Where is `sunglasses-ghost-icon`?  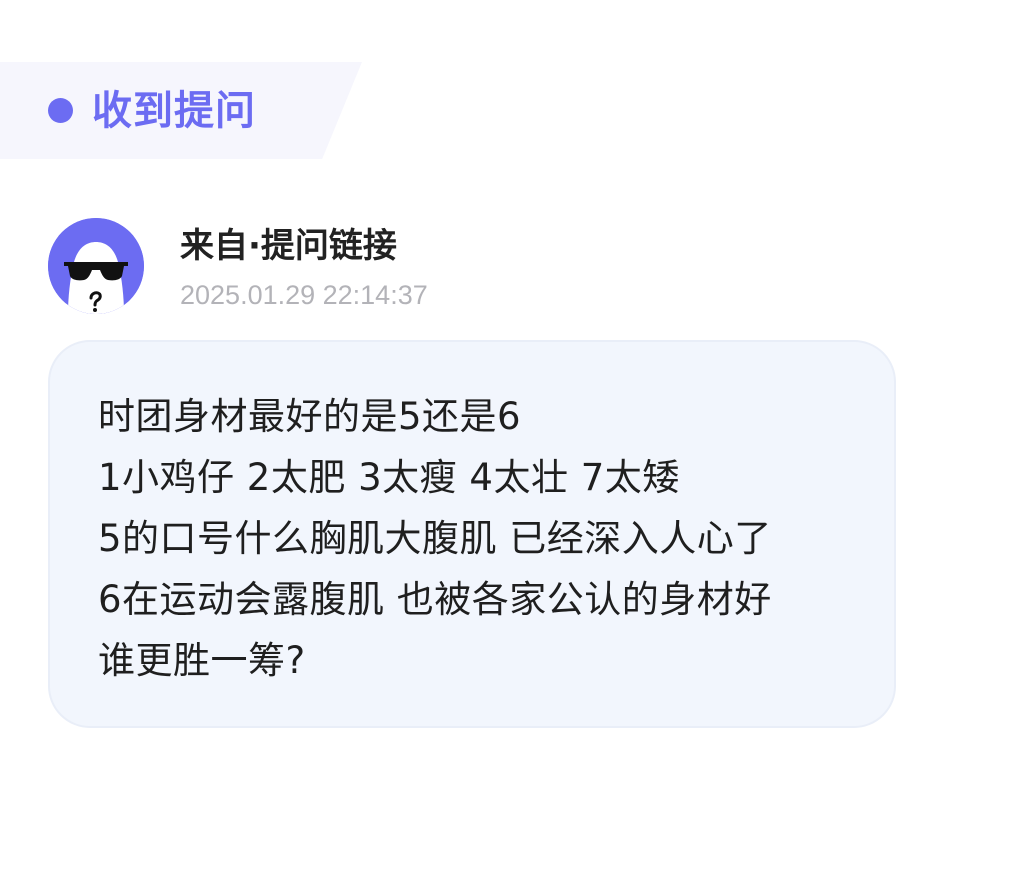
sunglasses-ghost-icon is located at coordinates (96, 266).